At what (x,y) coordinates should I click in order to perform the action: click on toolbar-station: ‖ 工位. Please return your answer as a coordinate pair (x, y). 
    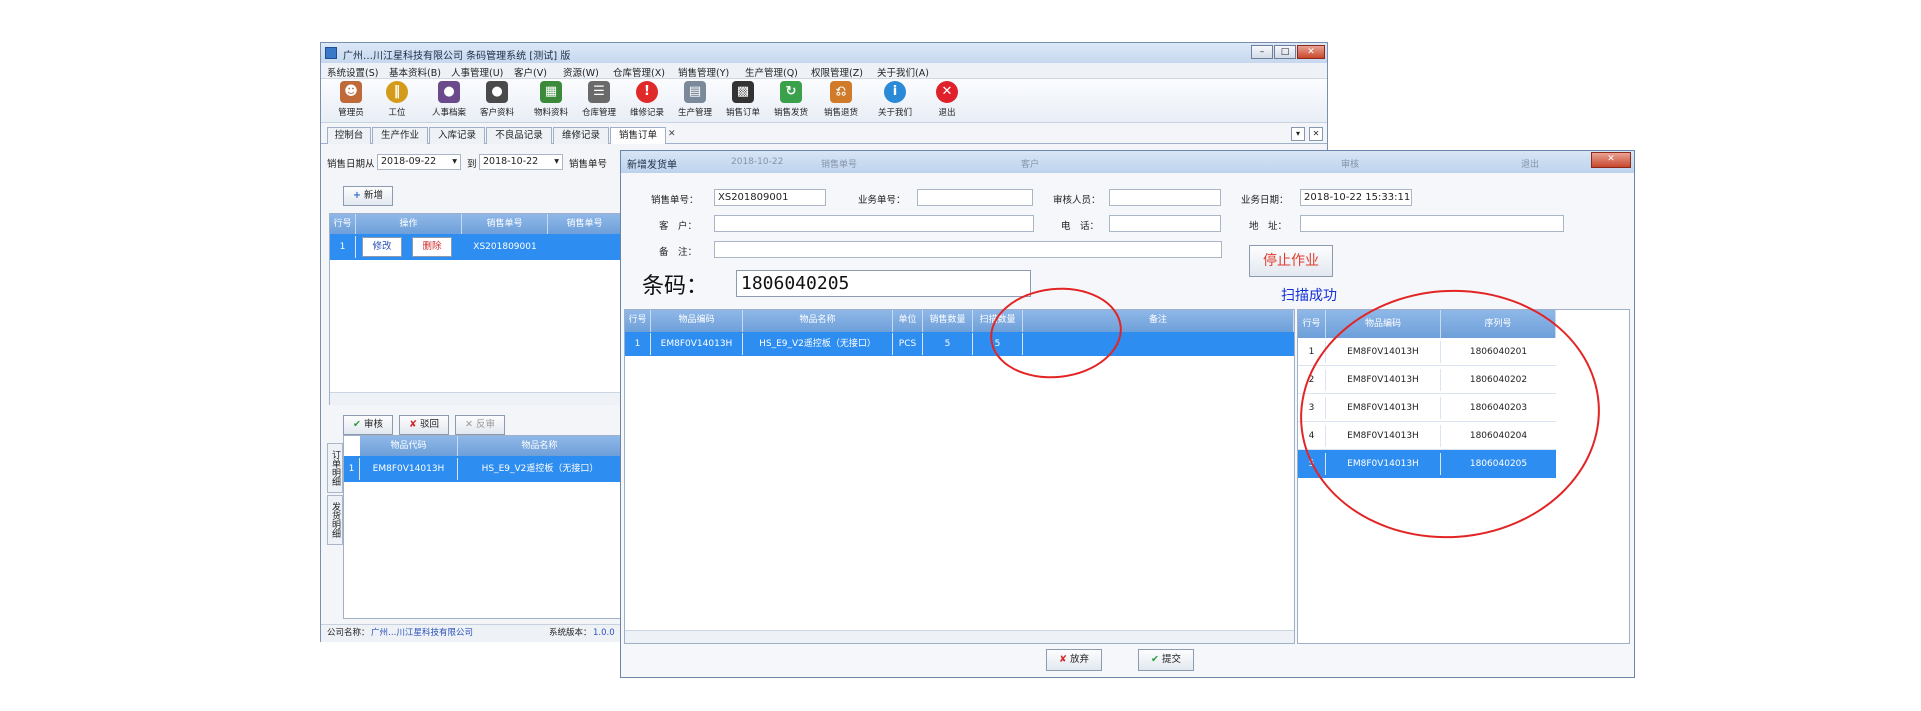
    Looking at the image, I should click on (397, 101).